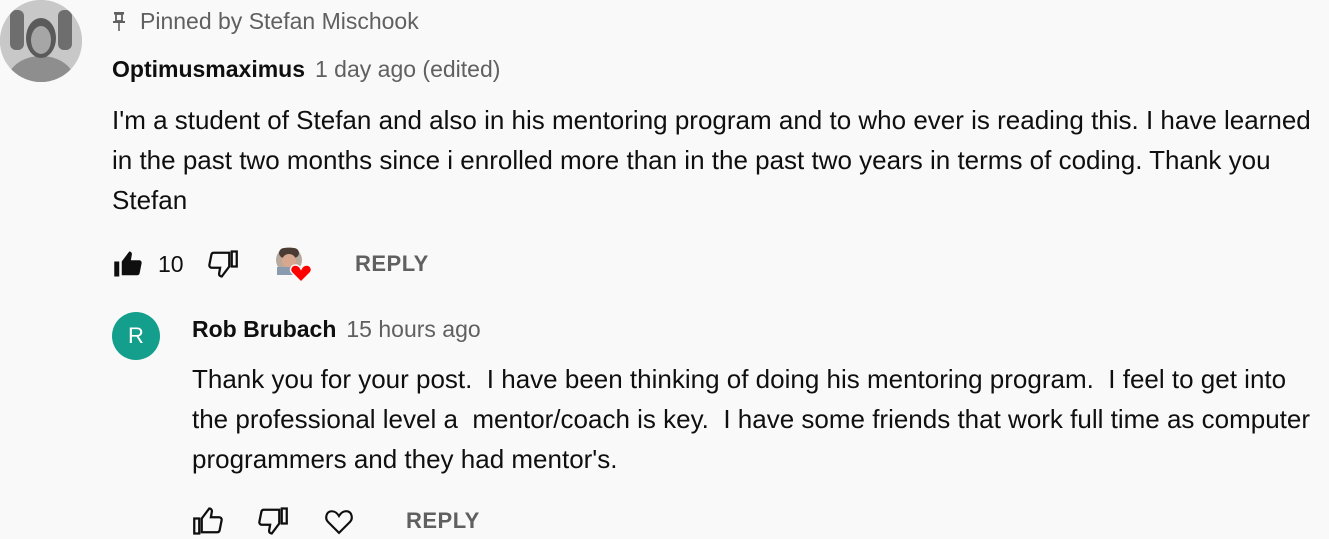  I want to click on reply-avatar-letter: R, so click(136, 335).